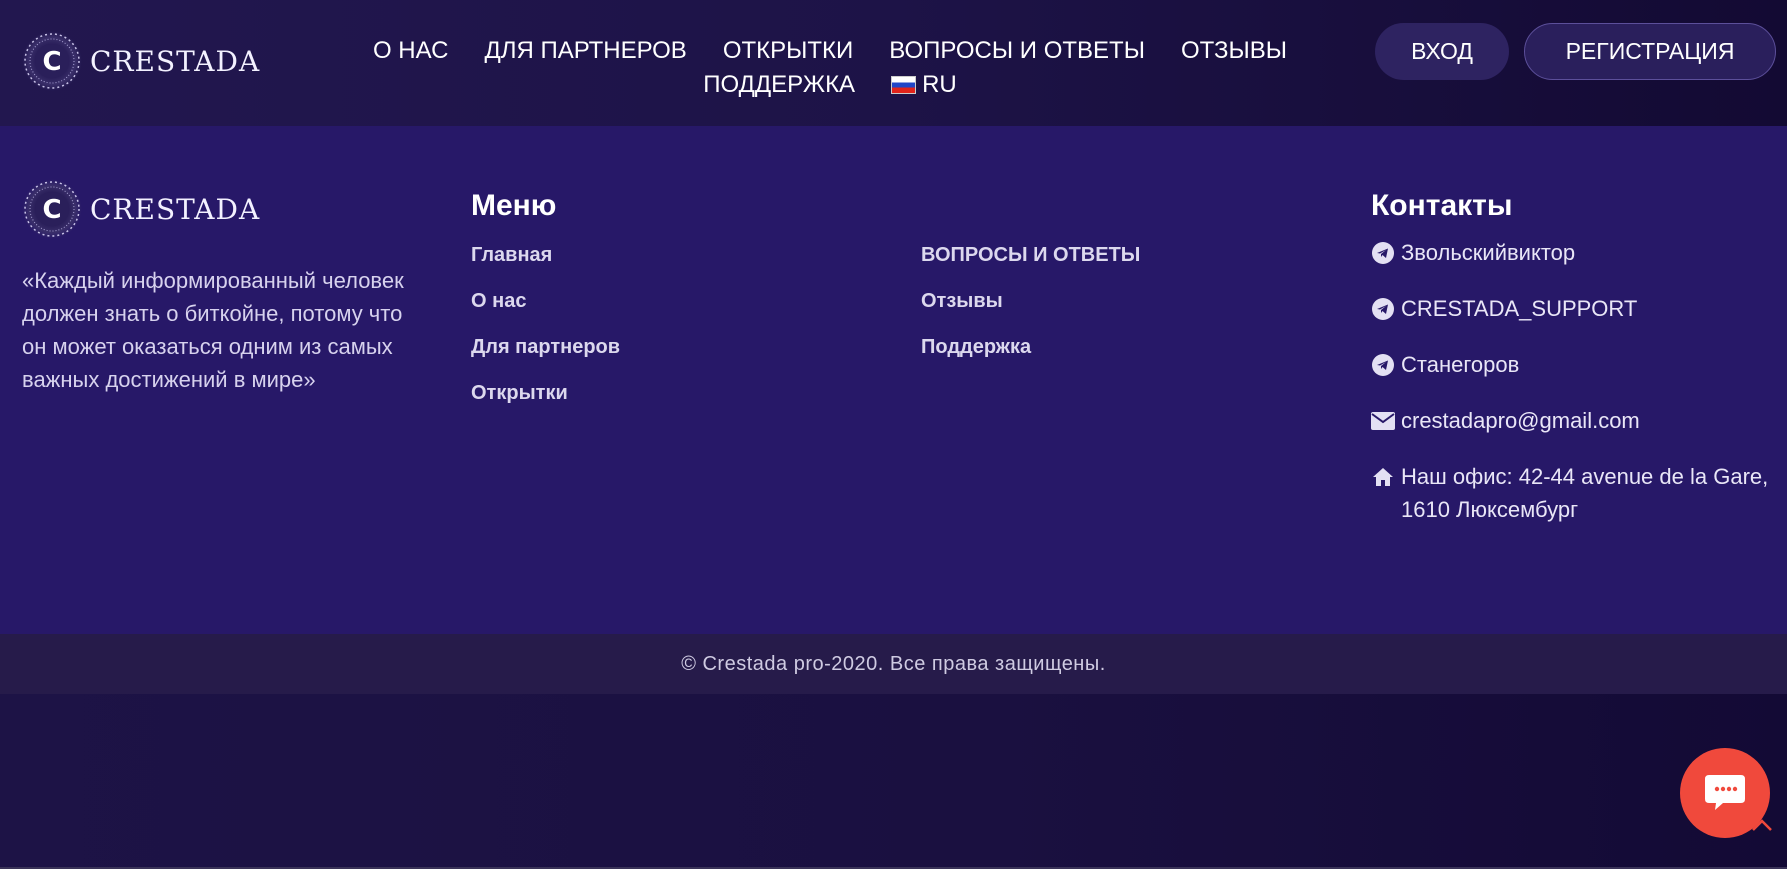 This screenshot has width=1787, height=869. What do you see at coordinates (779, 85) in the screenshot?
I see `nav-item-support: ПОДДЕРЖКА` at bounding box center [779, 85].